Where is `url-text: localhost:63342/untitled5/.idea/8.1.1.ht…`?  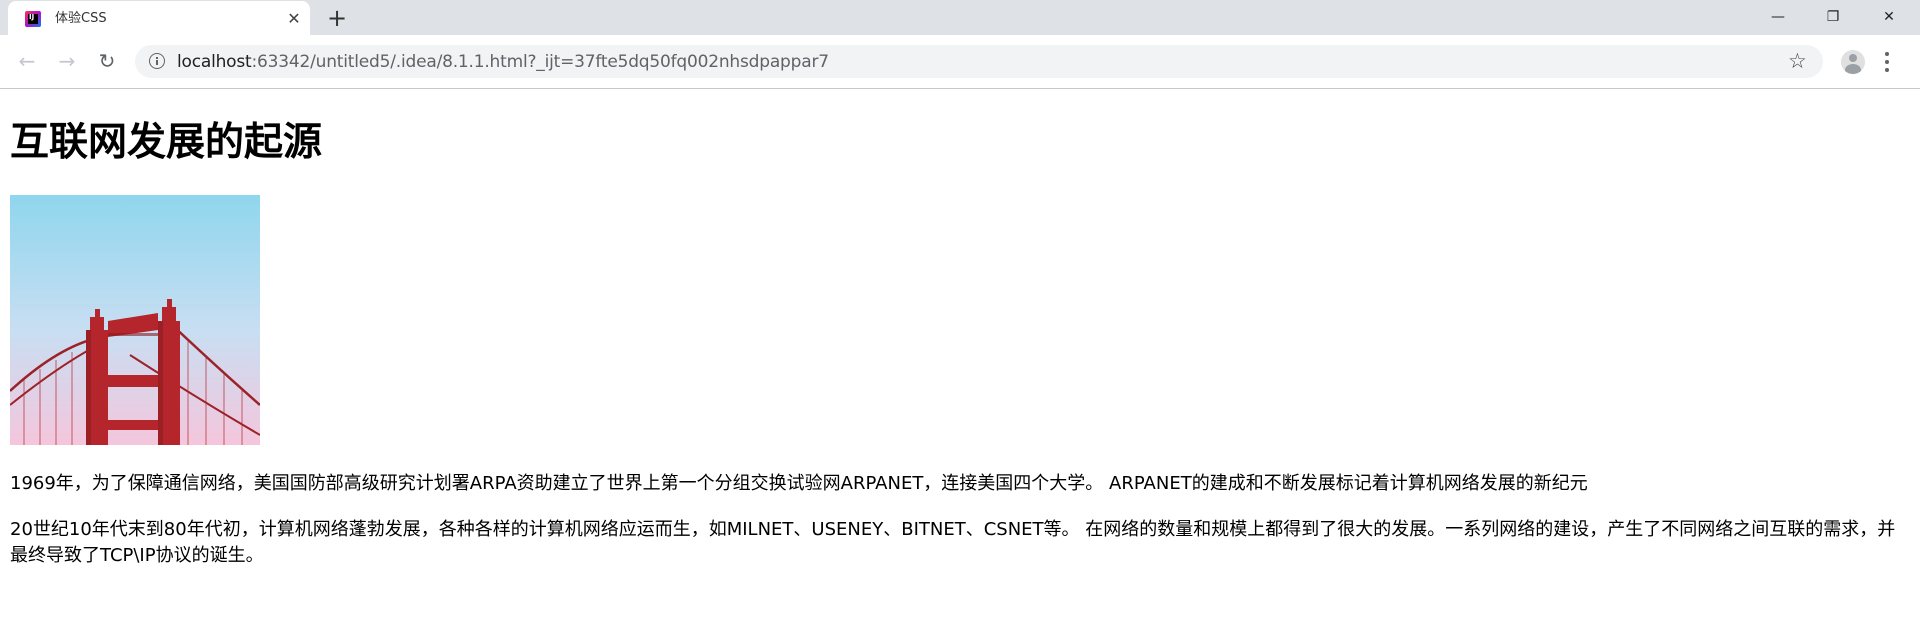 url-text: localhost:63342/untitled5/.idea/8.1.1.ht… is located at coordinates (503, 62).